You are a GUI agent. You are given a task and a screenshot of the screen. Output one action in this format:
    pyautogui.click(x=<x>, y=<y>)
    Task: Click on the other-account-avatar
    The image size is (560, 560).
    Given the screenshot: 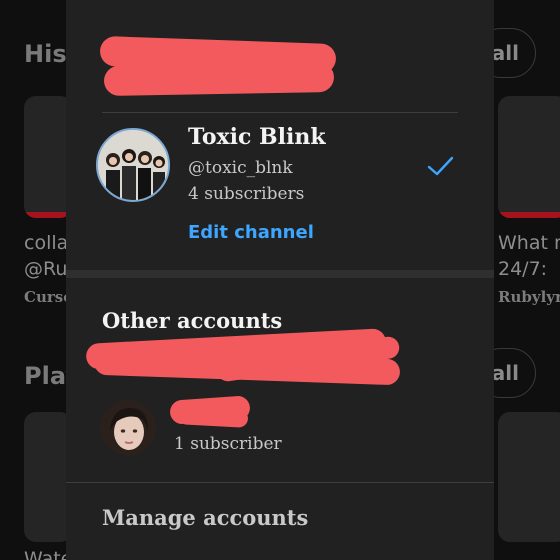 What is the action you would take?
    pyautogui.click(x=128, y=428)
    